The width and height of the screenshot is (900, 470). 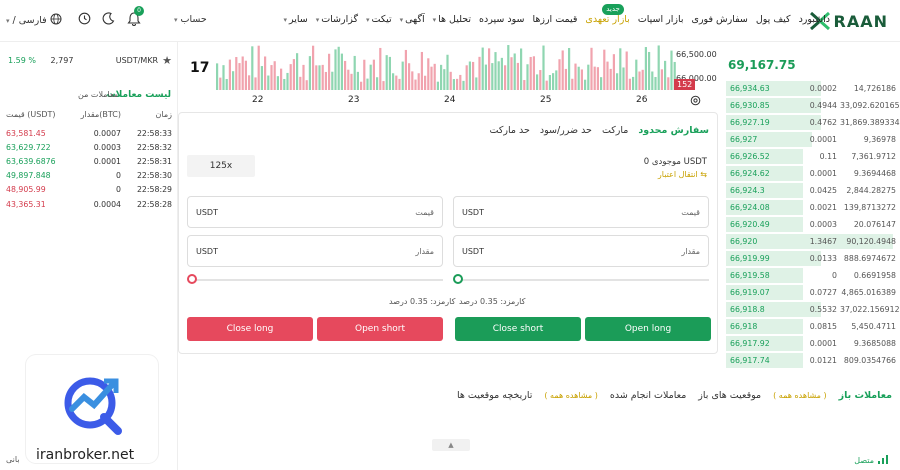 What do you see at coordinates (812, 258) in the screenshot?
I see `order-book-row: 66,919.99 0.0133 888.6974672` at bounding box center [812, 258].